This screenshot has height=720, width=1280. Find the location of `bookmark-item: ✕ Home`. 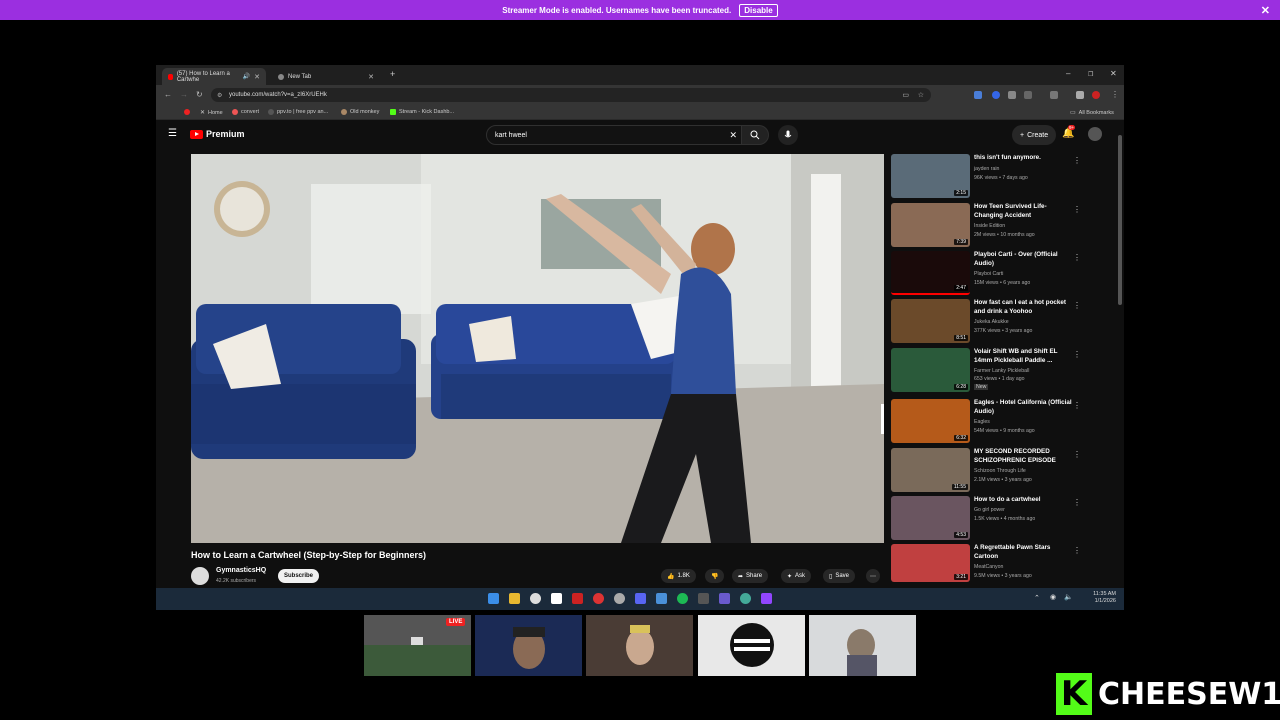

bookmark-item: ✕ Home is located at coordinates (211, 113).